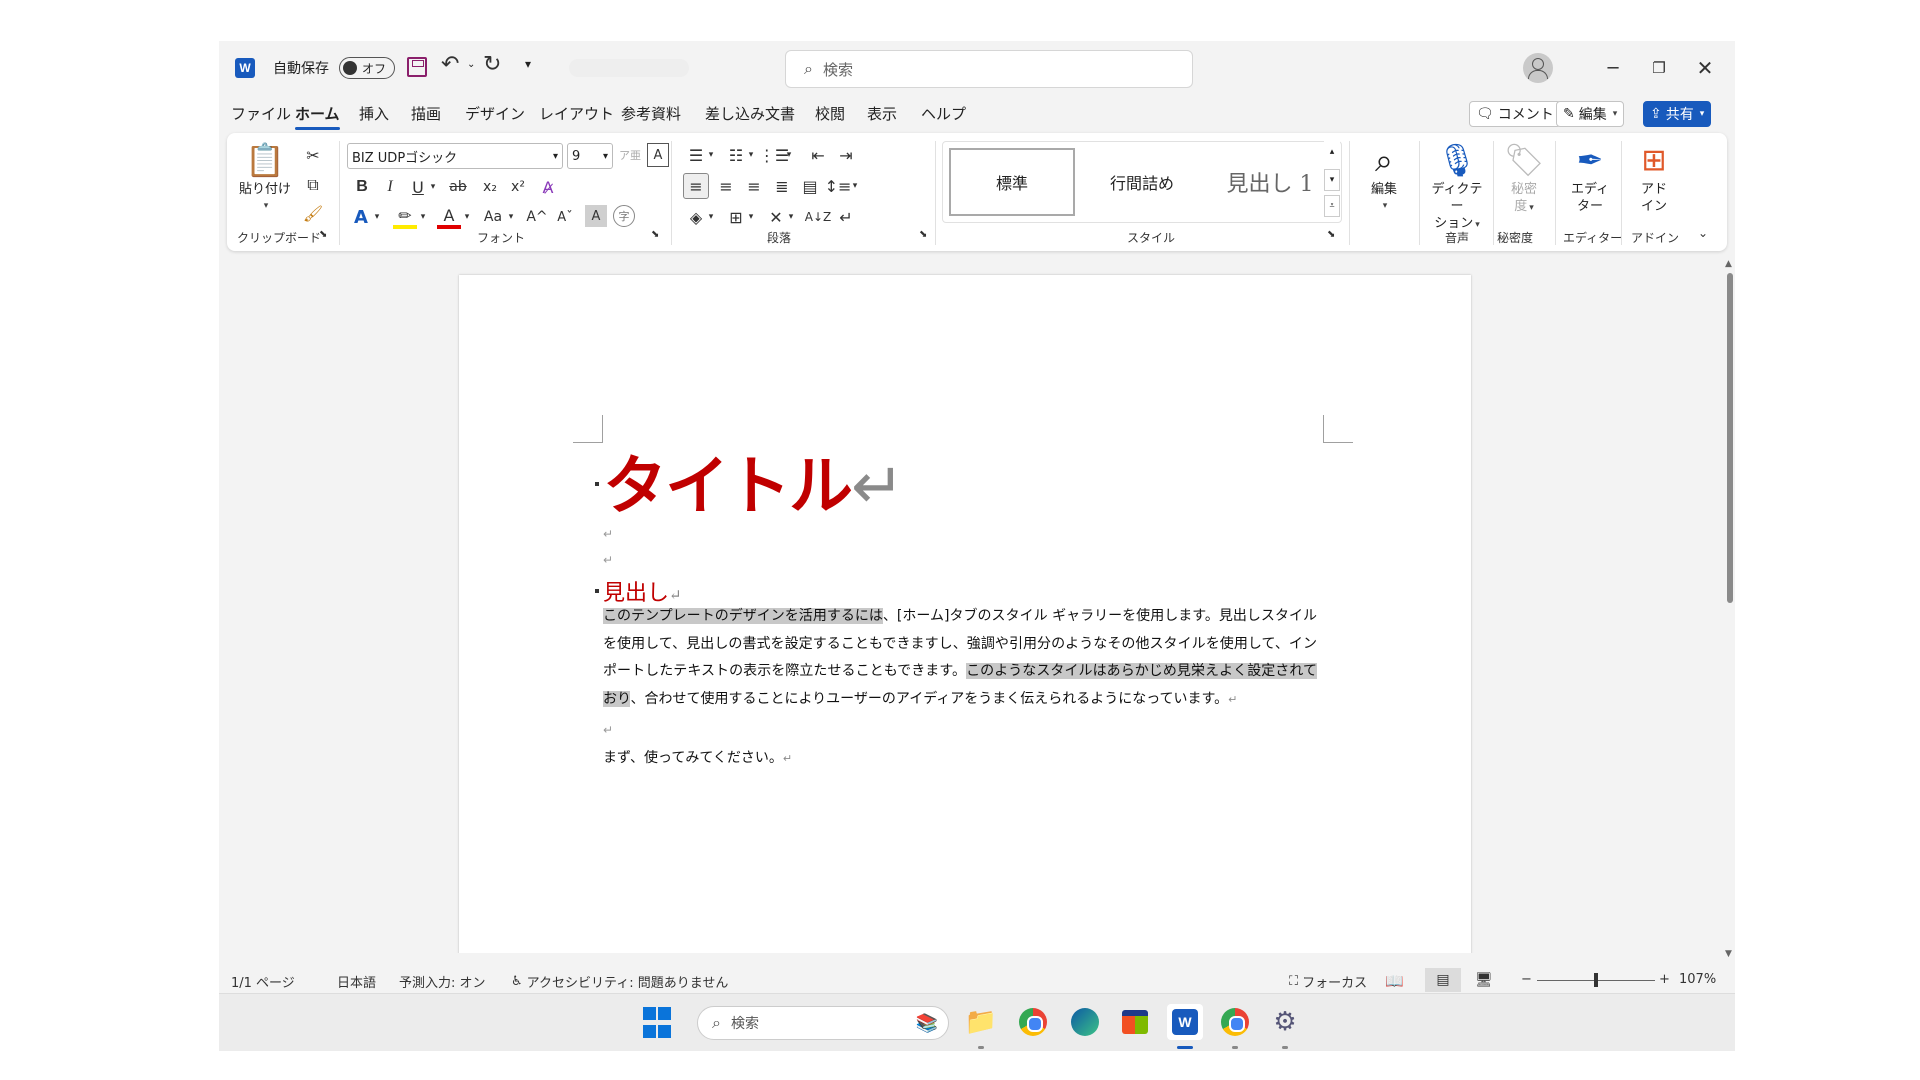  Describe the element at coordinates (830, 113) in the screenshot. I see `tab-review: 校閲` at that location.